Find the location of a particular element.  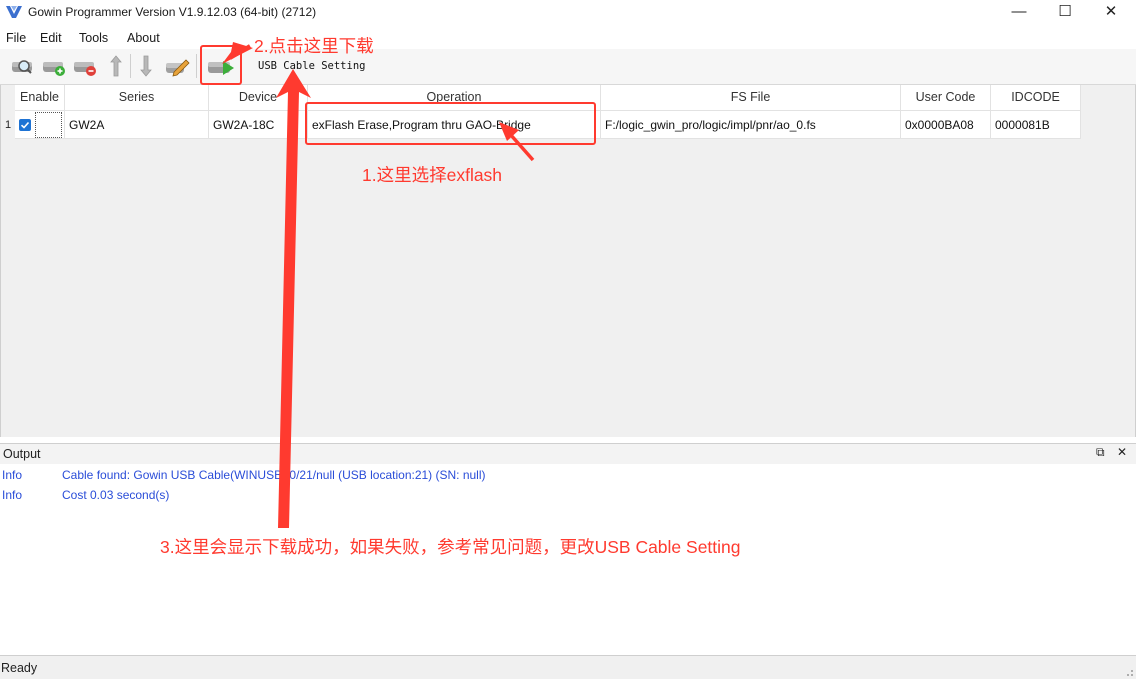

edit-operation-button is located at coordinates (177, 66).